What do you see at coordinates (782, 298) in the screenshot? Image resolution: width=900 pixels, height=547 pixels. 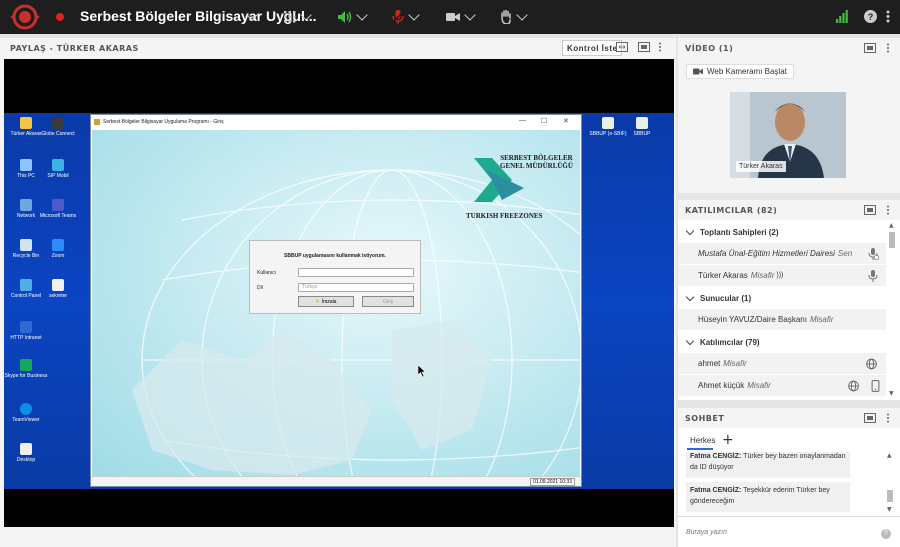 I see `attendee-group-presenters: Sunucular (1)` at bounding box center [782, 298].